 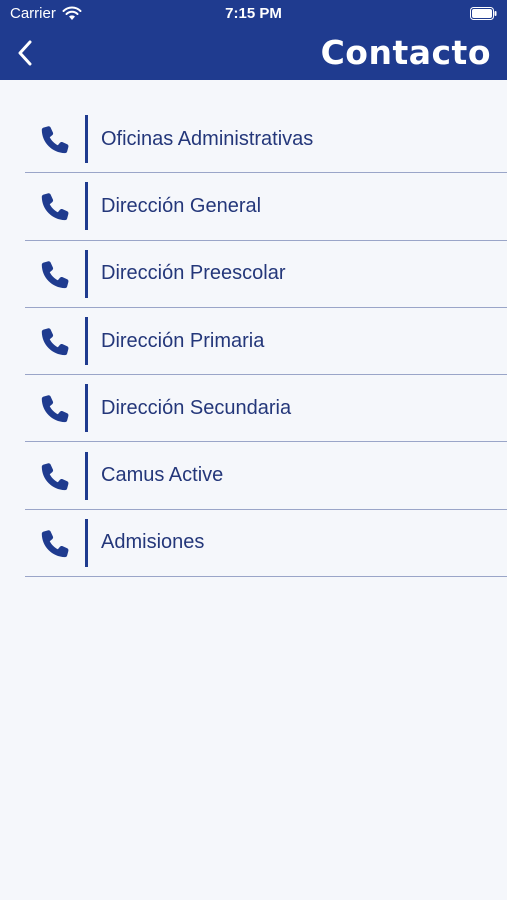 I want to click on status-bar: Carrier 7:15 PM, so click(x=253, y=14).